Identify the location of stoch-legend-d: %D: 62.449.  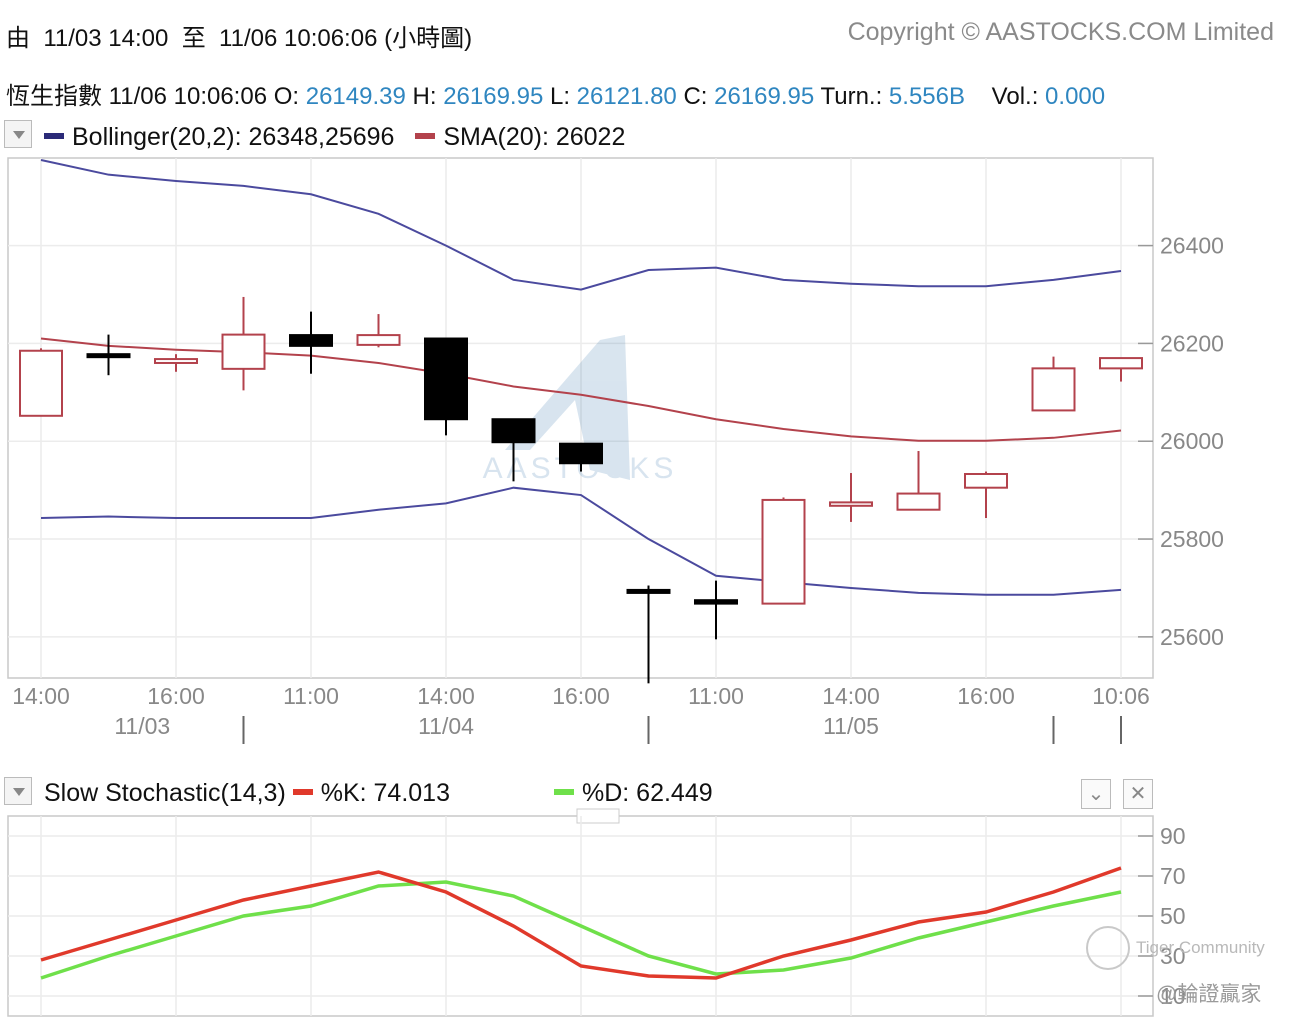
(633, 793).